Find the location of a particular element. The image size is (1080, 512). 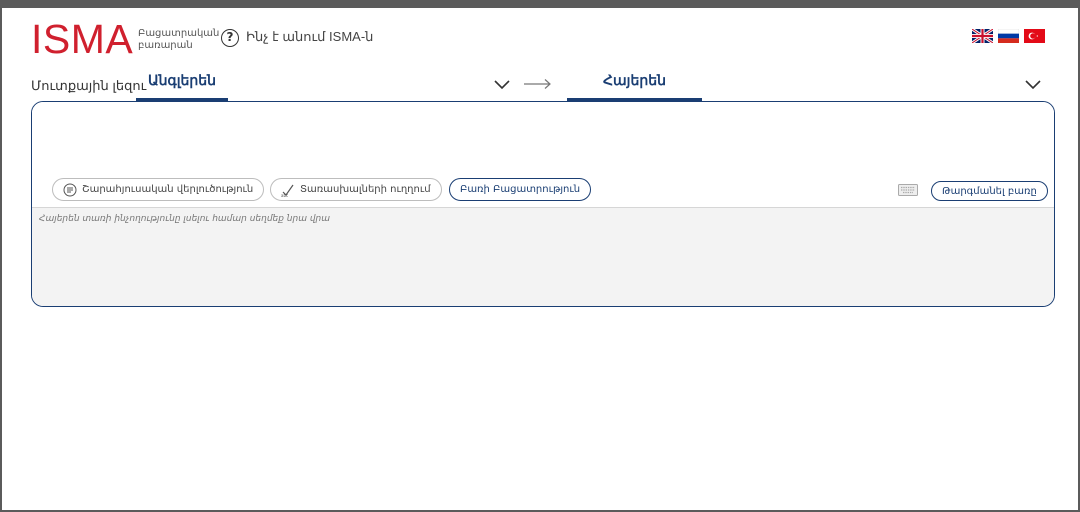

translate-word-label: Թարգմանել բառը is located at coordinates (989, 191).